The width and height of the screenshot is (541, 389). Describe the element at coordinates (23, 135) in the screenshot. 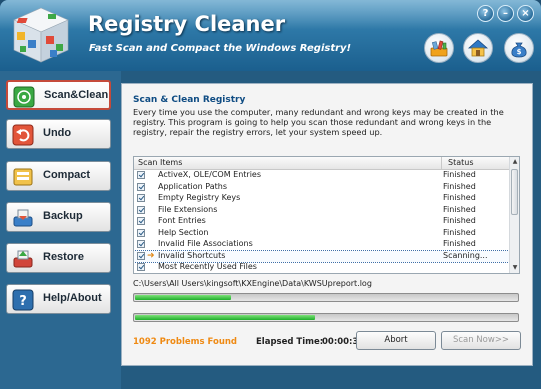

I see `undo-icon` at that location.